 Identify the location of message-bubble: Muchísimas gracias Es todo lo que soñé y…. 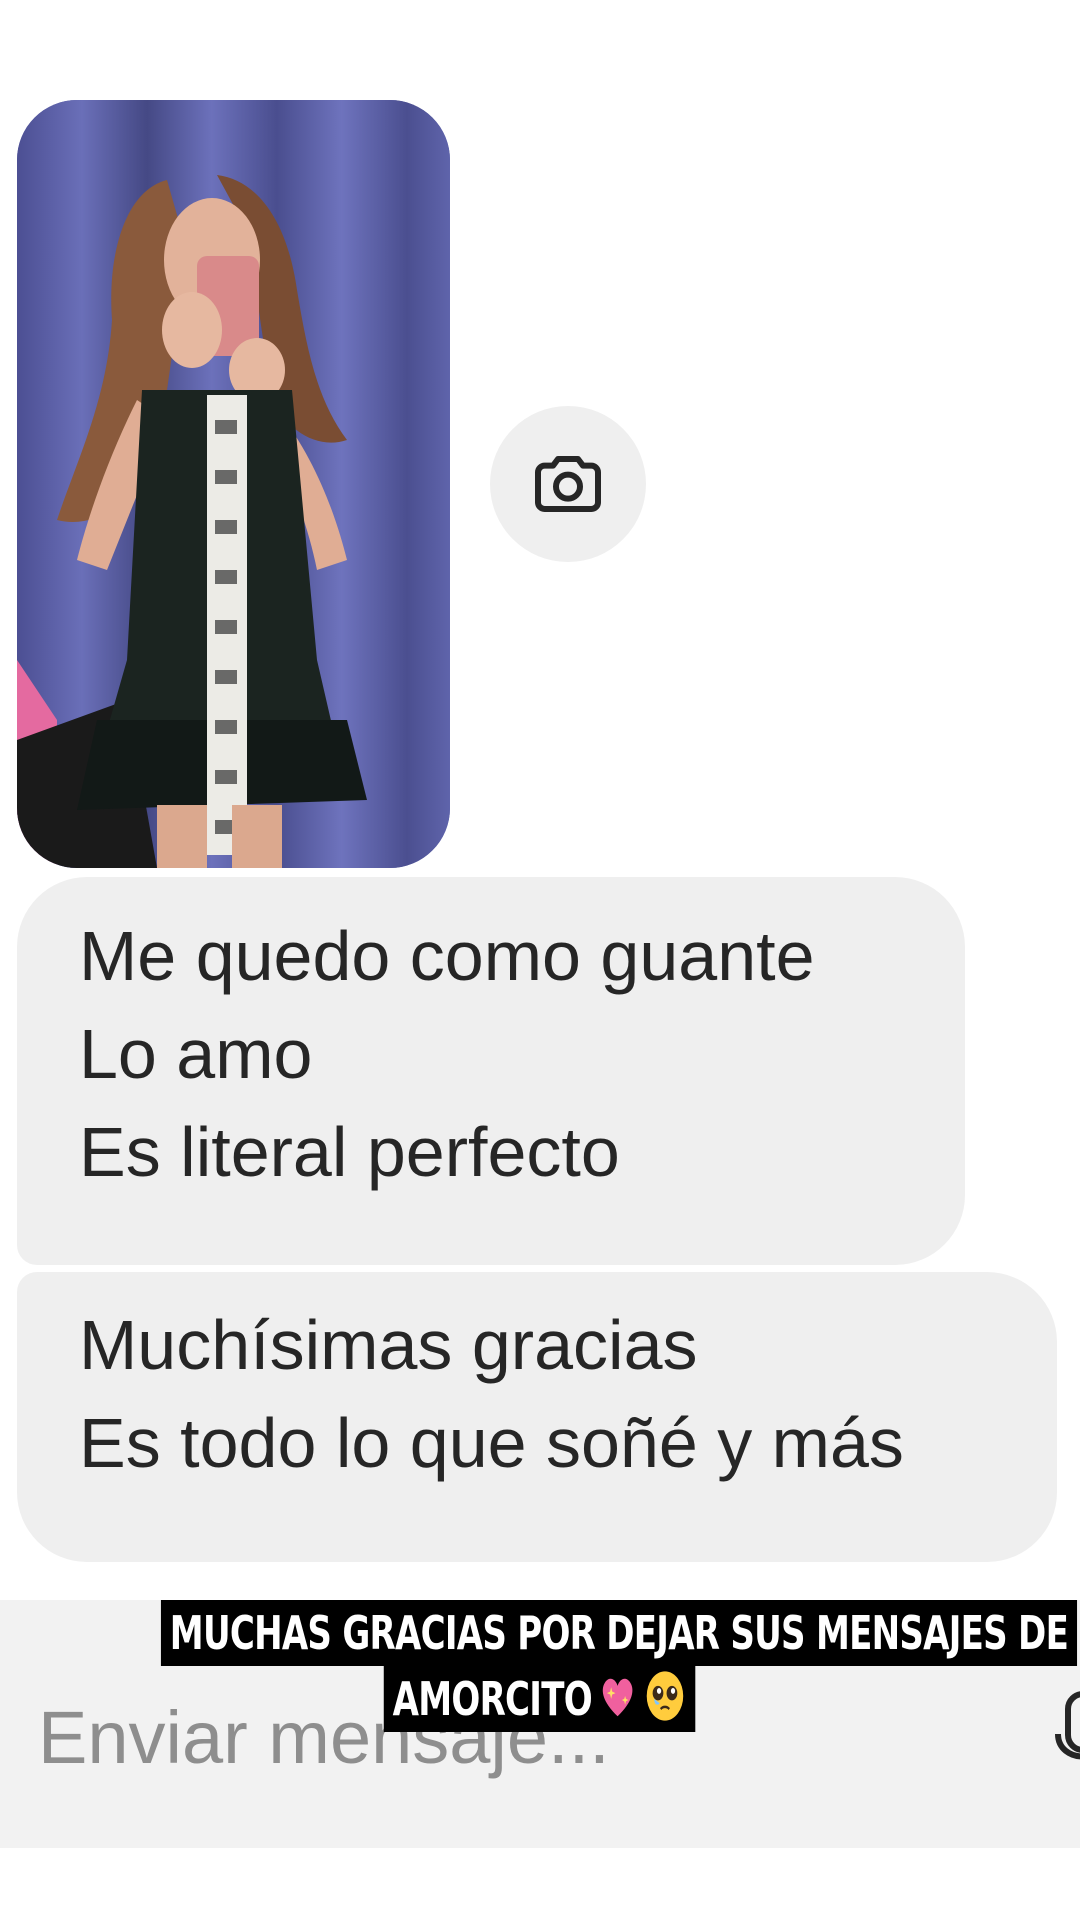
(537, 1417).